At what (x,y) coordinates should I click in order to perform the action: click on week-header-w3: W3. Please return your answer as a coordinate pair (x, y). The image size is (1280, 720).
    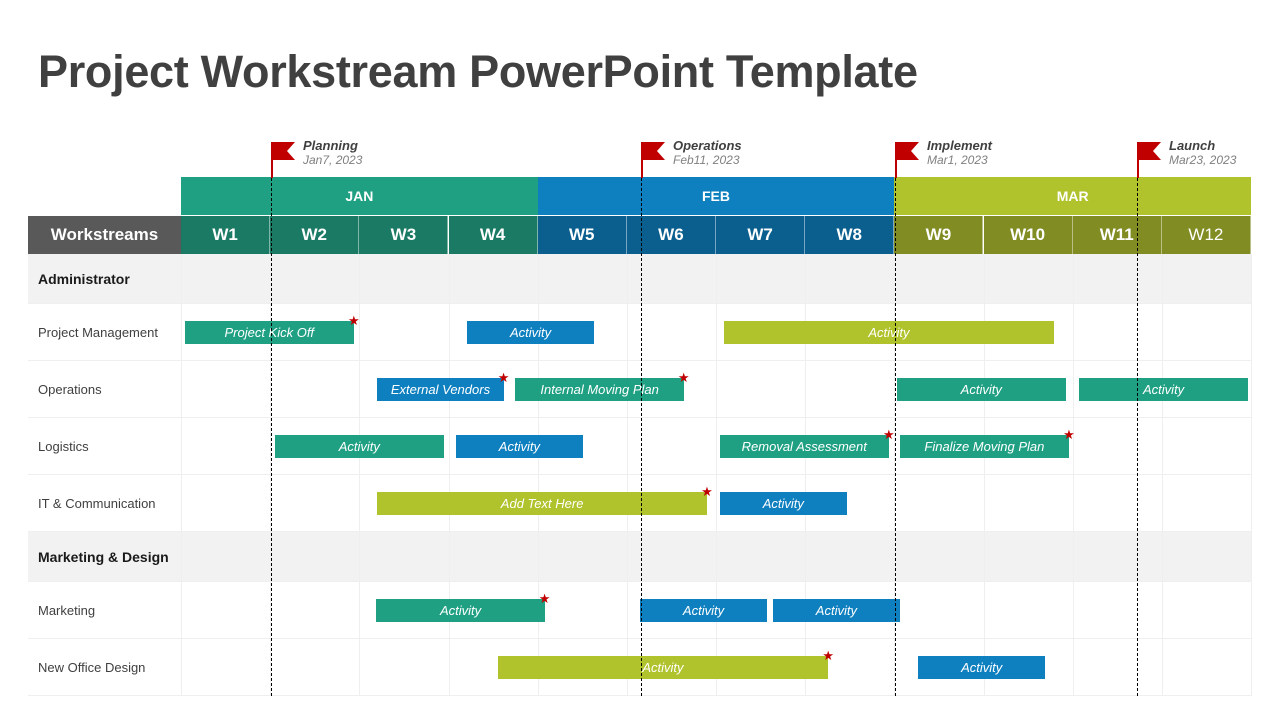
    Looking at the image, I should click on (404, 235).